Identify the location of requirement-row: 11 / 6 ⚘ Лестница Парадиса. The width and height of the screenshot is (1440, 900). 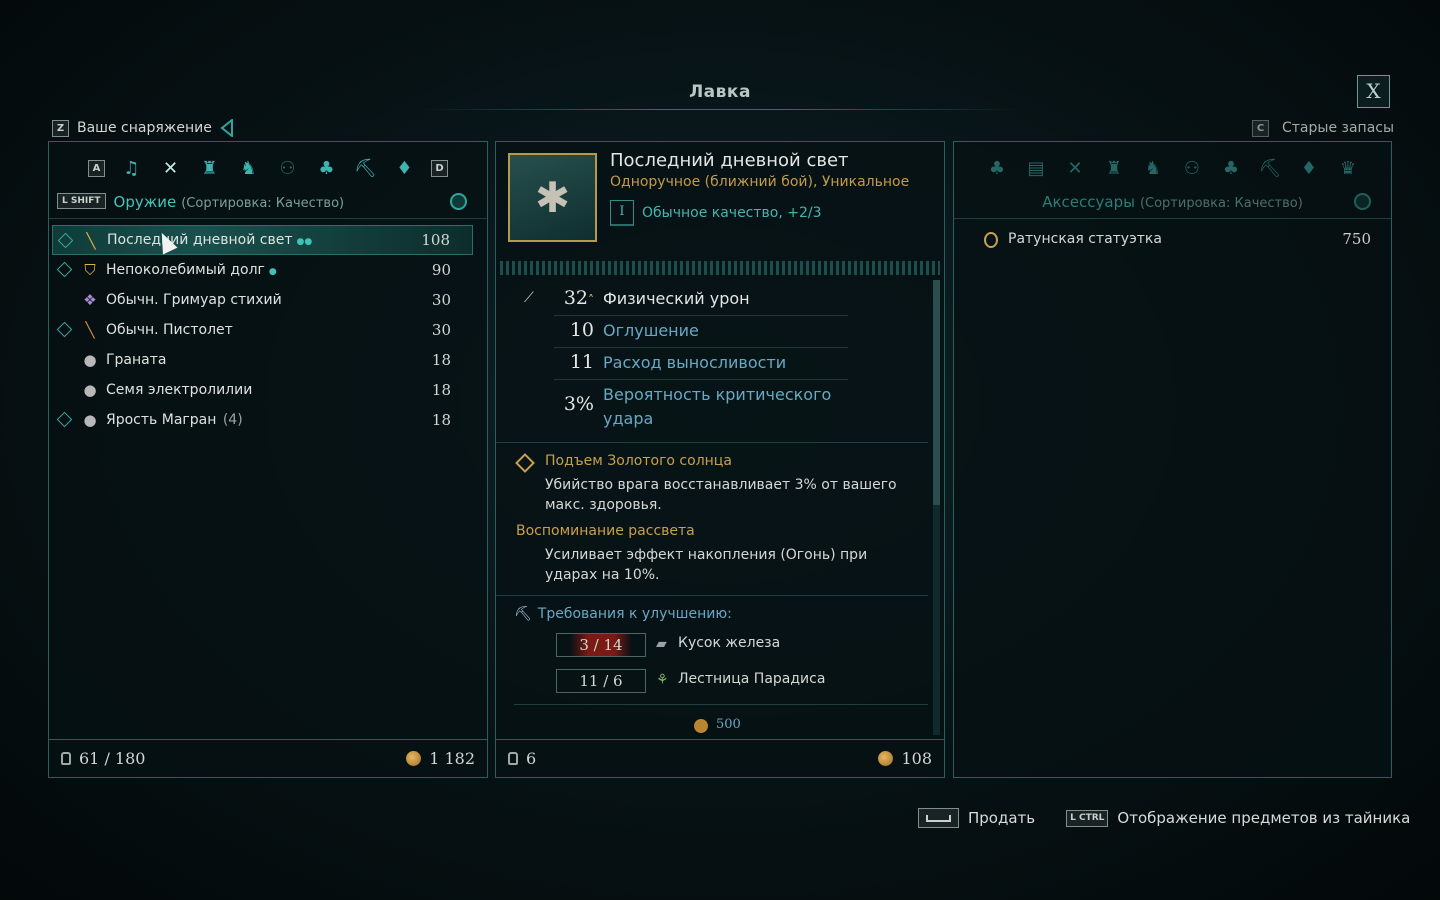
(721, 684).